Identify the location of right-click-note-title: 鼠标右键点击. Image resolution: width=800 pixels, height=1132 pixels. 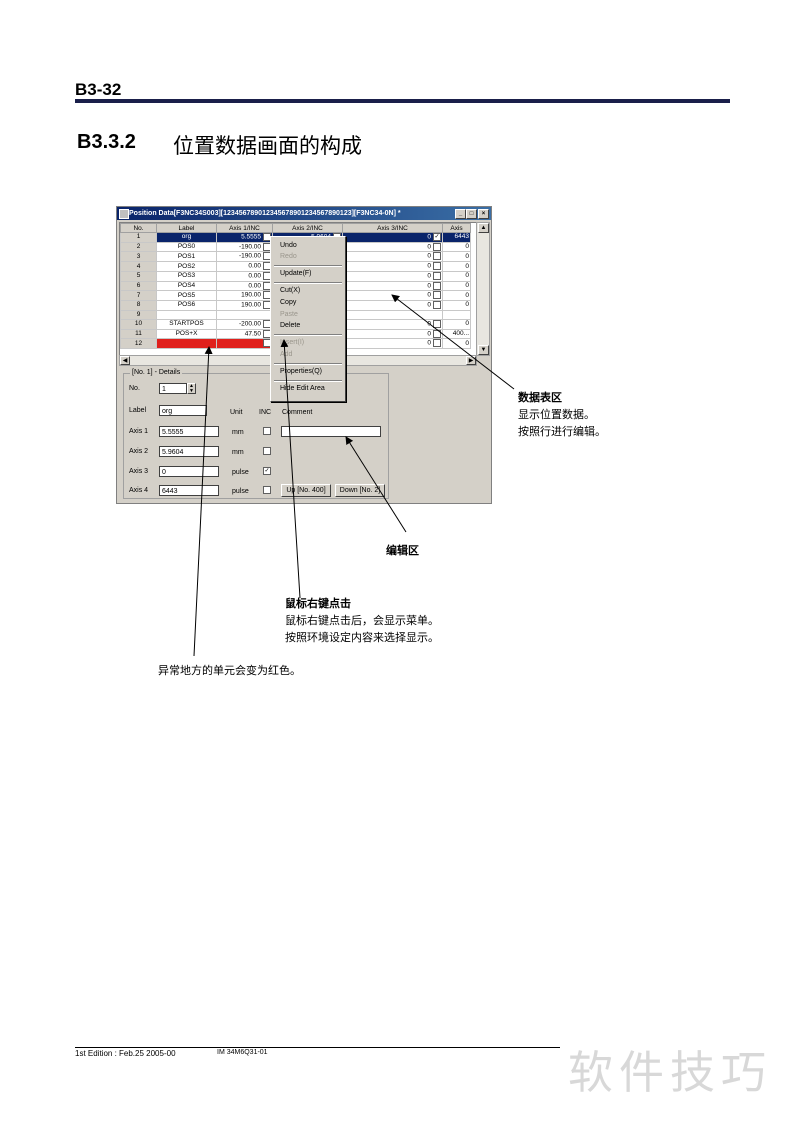
(318, 603).